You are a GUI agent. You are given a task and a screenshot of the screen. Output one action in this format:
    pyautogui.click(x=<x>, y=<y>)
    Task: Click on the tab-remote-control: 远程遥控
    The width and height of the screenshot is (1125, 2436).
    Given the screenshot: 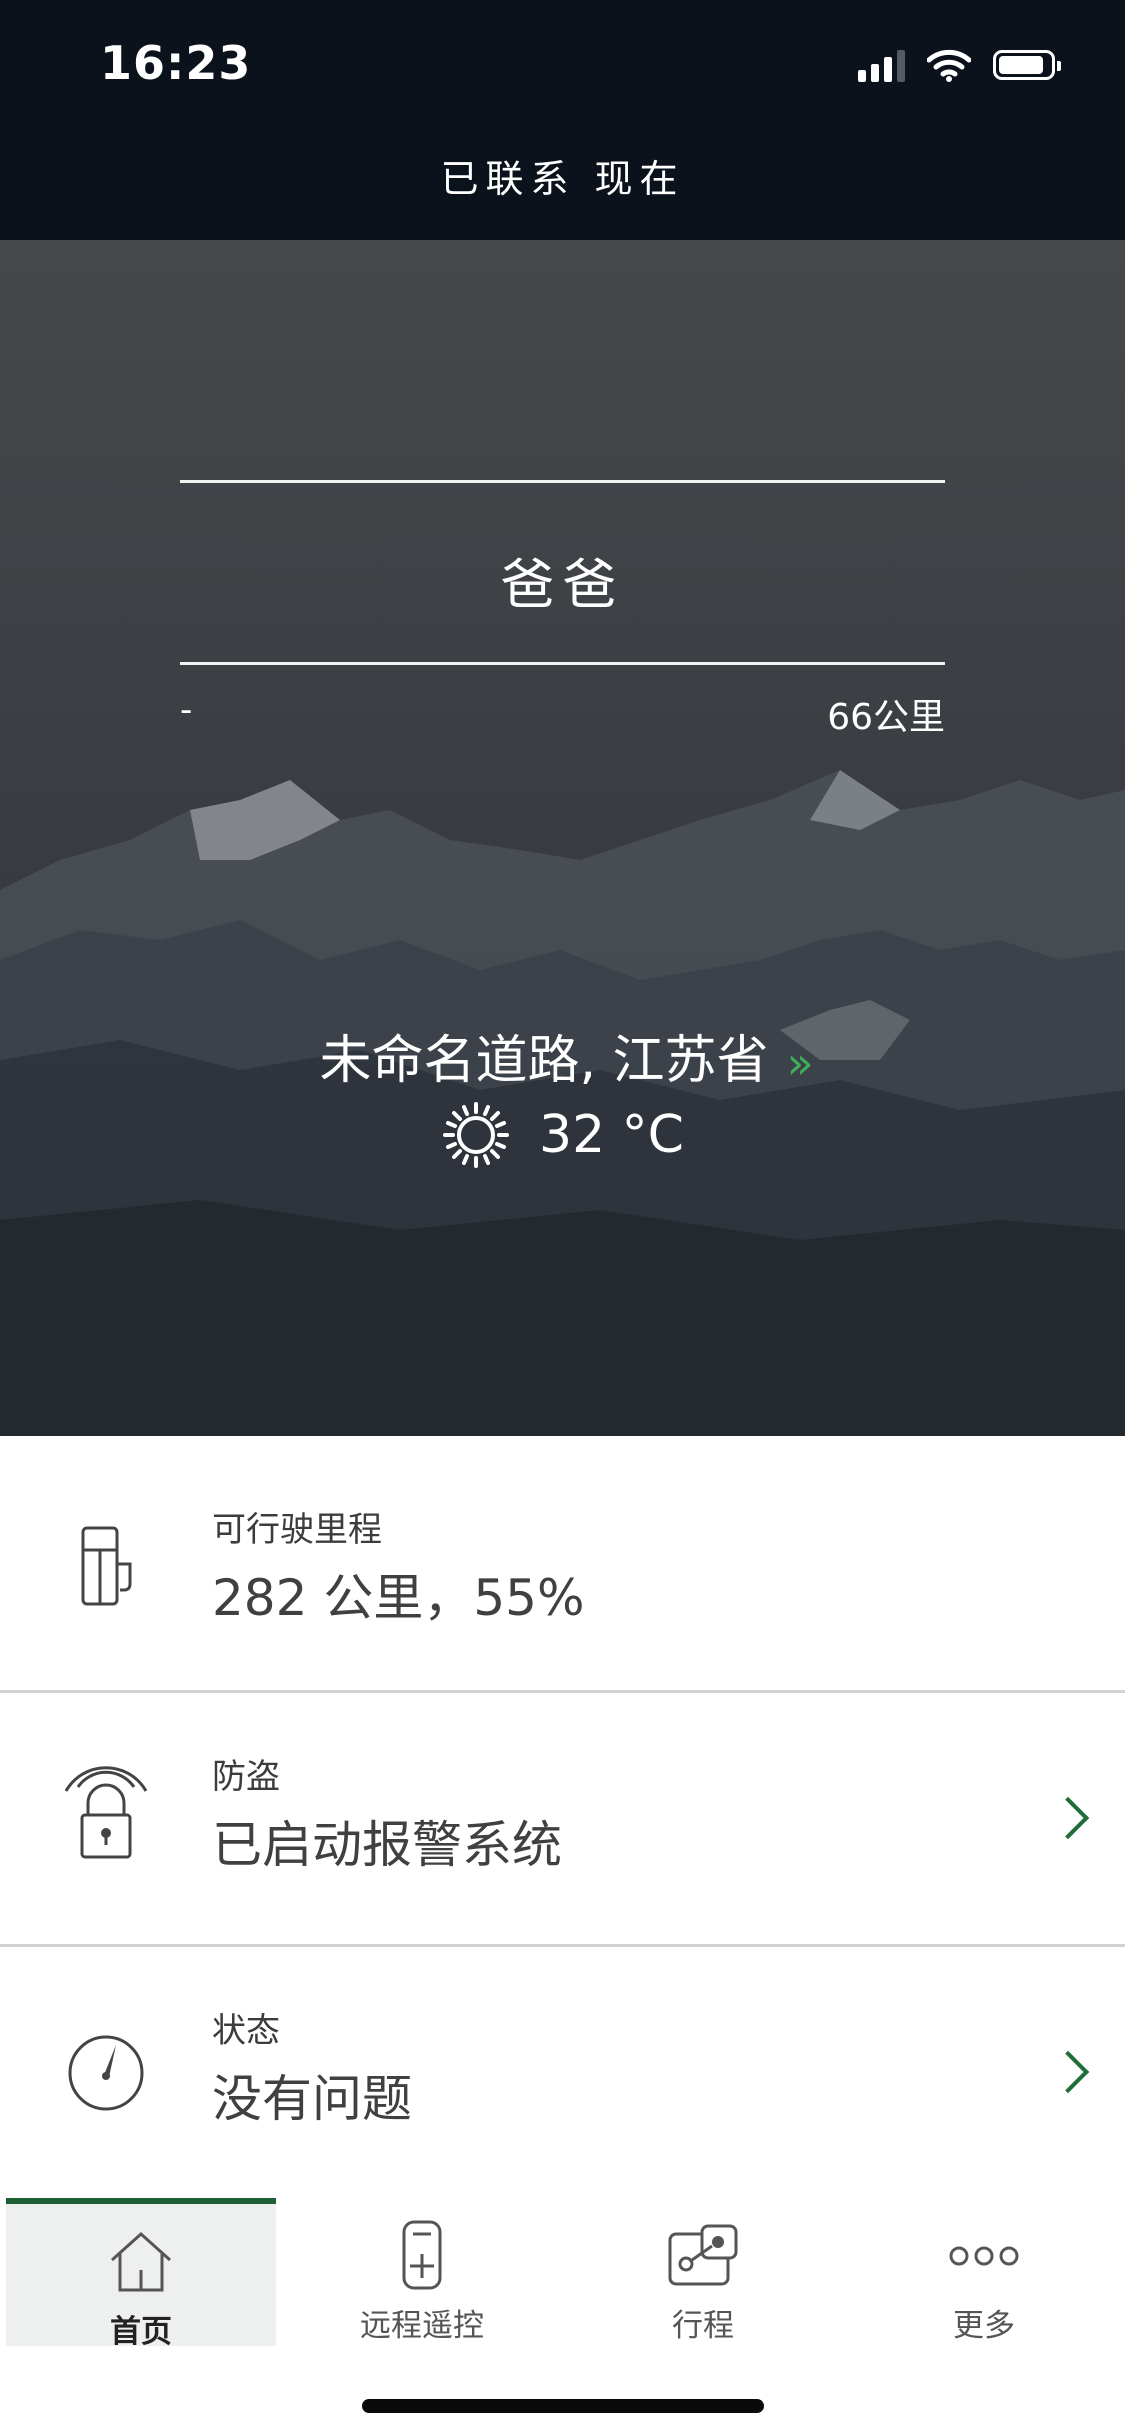 What is the action you would take?
    pyautogui.click(x=422, y=2272)
    